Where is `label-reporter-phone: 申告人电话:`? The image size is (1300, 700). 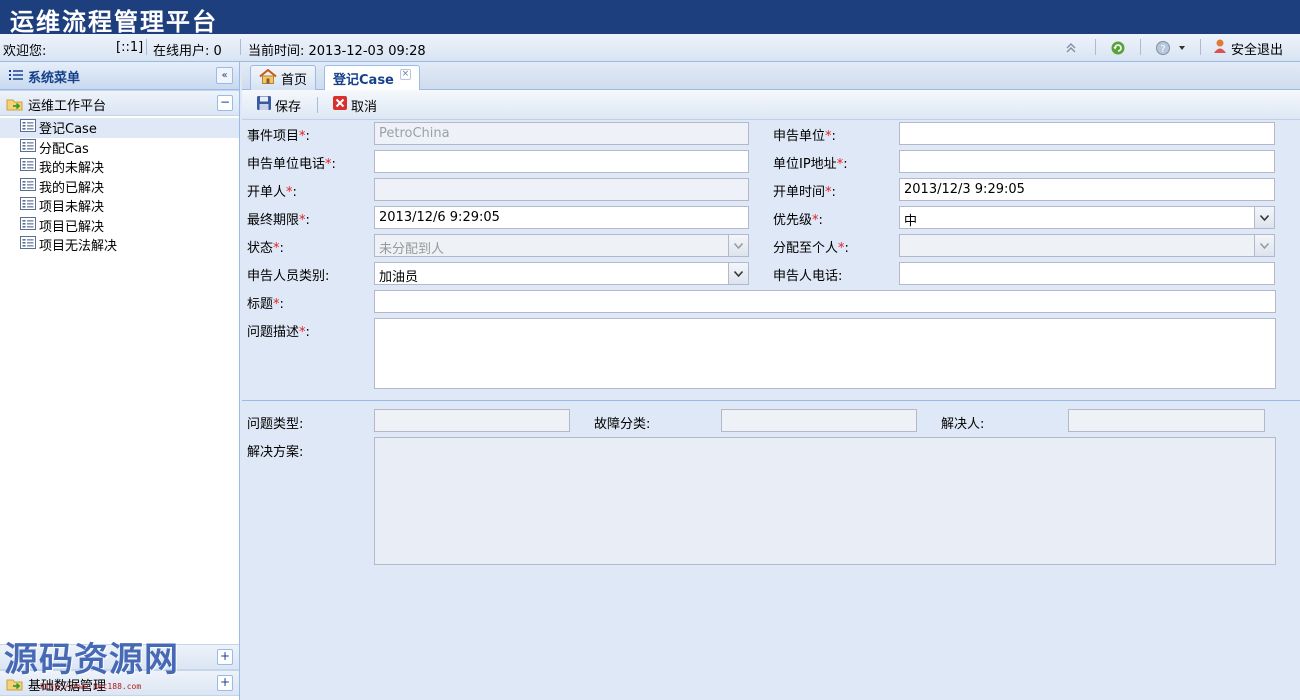
label-reporter-phone: 申告人电话: is located at coordinates (808, 276).